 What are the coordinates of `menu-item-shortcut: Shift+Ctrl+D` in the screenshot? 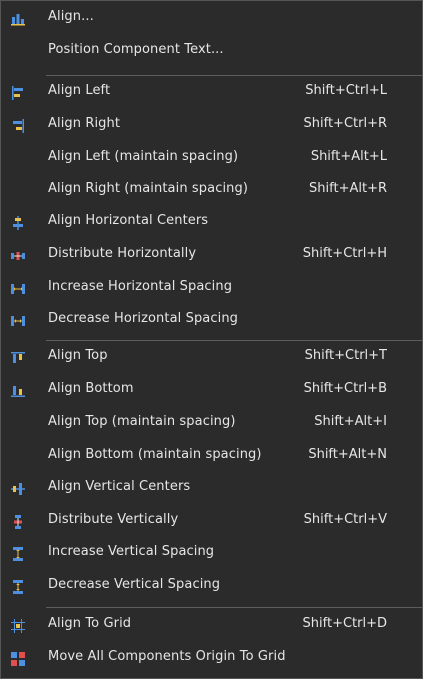 It's located at (344, 623).